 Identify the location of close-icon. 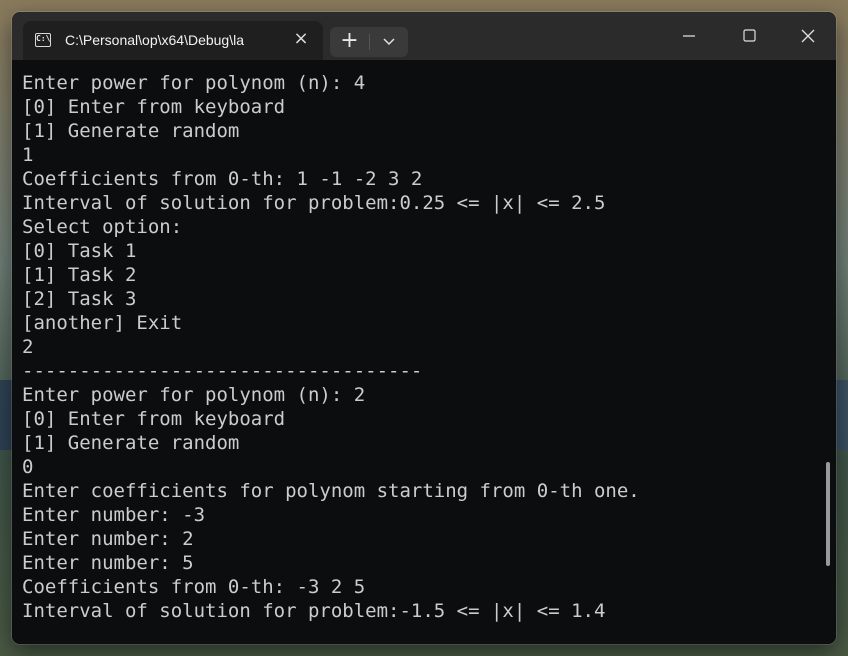
(808, 36).